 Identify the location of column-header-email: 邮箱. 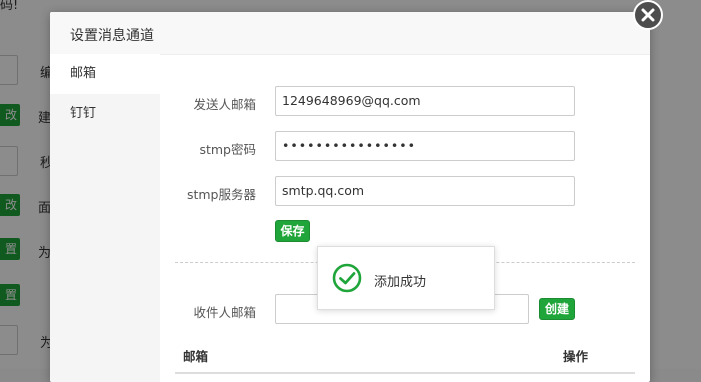
(196, 356).